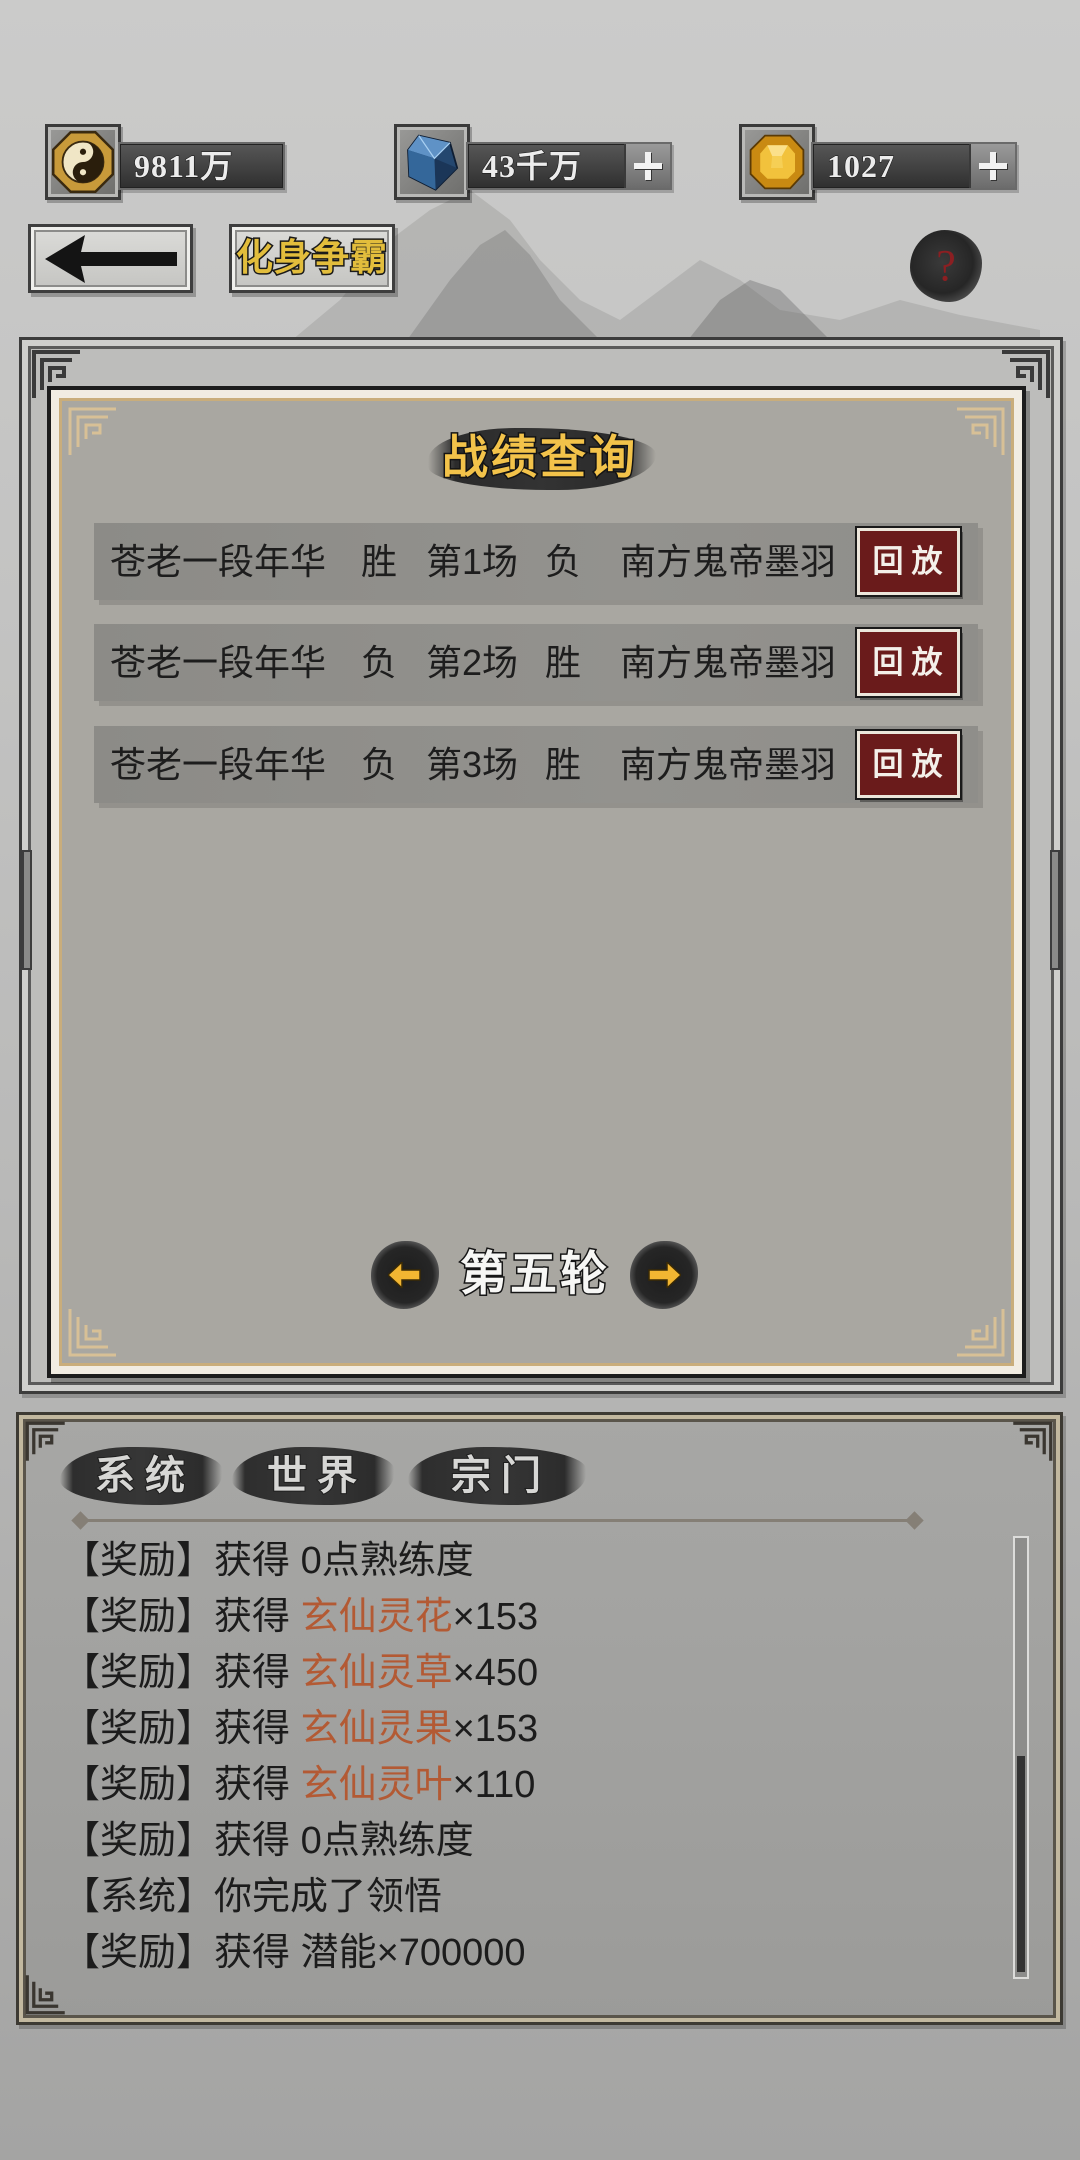 This screenshot has height=2160, width=1080. What do you see at coordinates (497, 1520) in the screenshot?
I see `chat-divider` at bounding box center [497, 1520].